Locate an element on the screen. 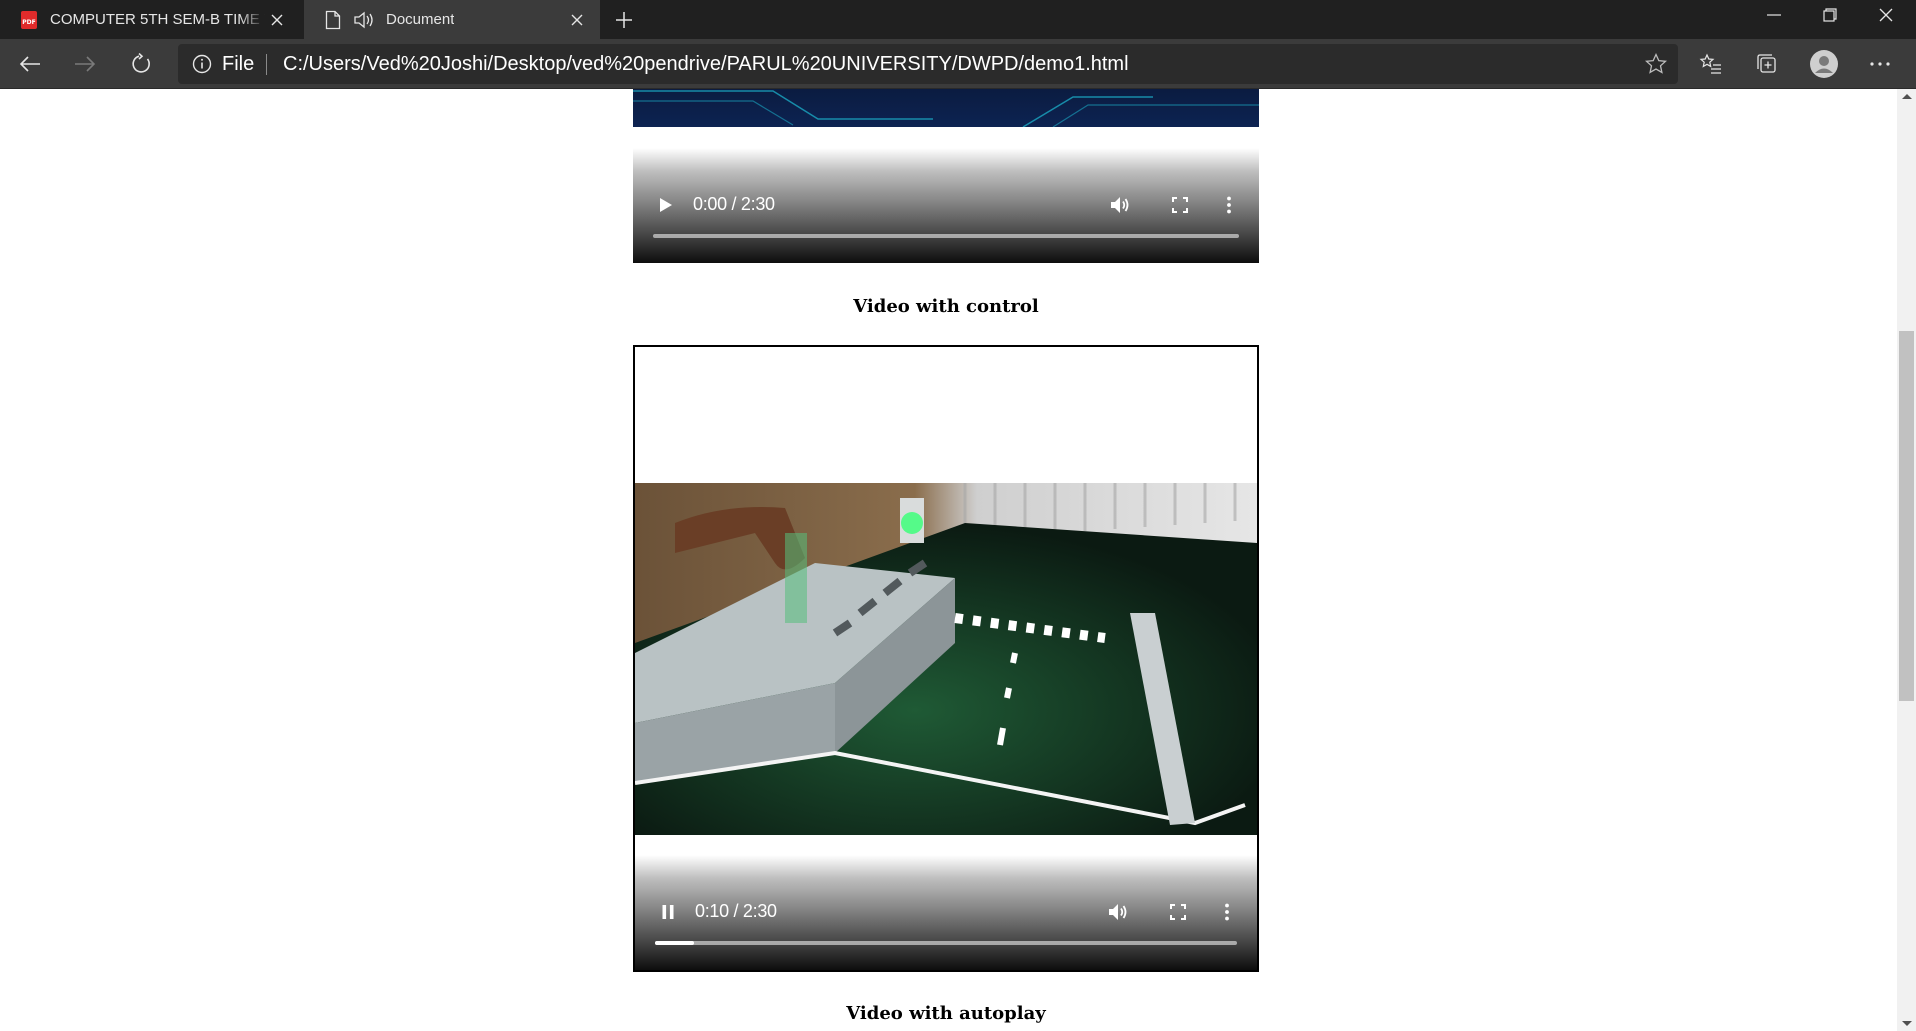  pause-icon is located at coordinates (668, 912).